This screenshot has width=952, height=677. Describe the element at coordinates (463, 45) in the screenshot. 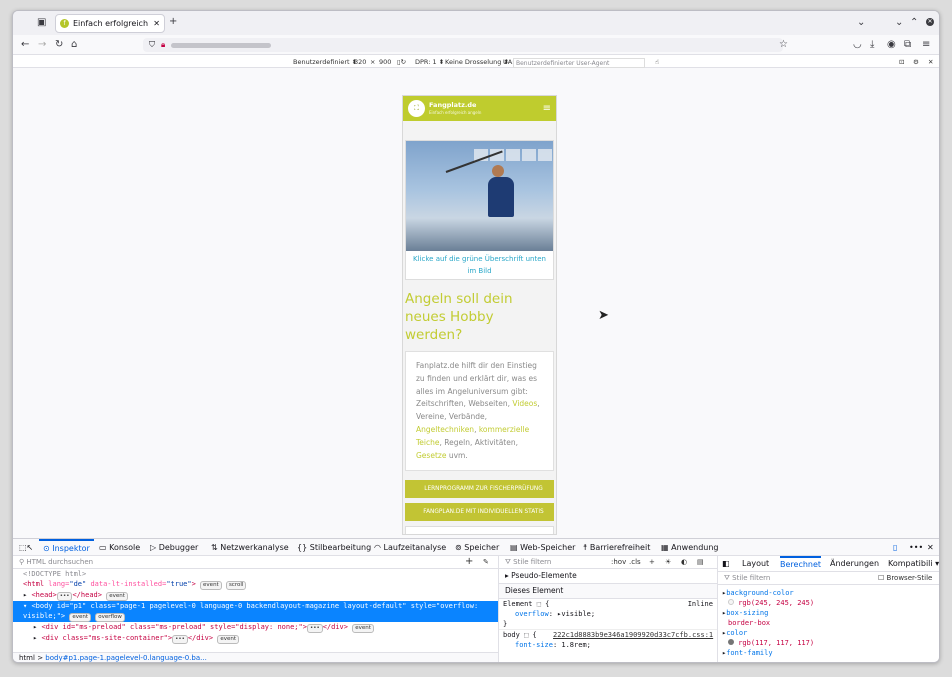

I see `url-bar: ⛉ 🔒︎` at that location.